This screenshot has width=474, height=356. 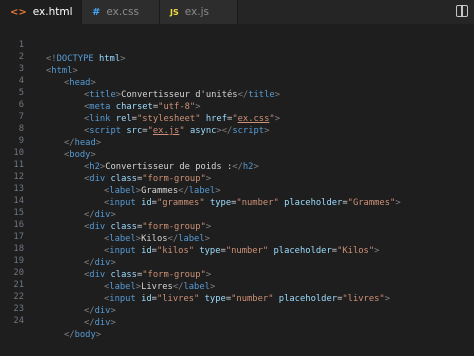 I want to click on html-file-icon: <>, so click(x=18, y=12).